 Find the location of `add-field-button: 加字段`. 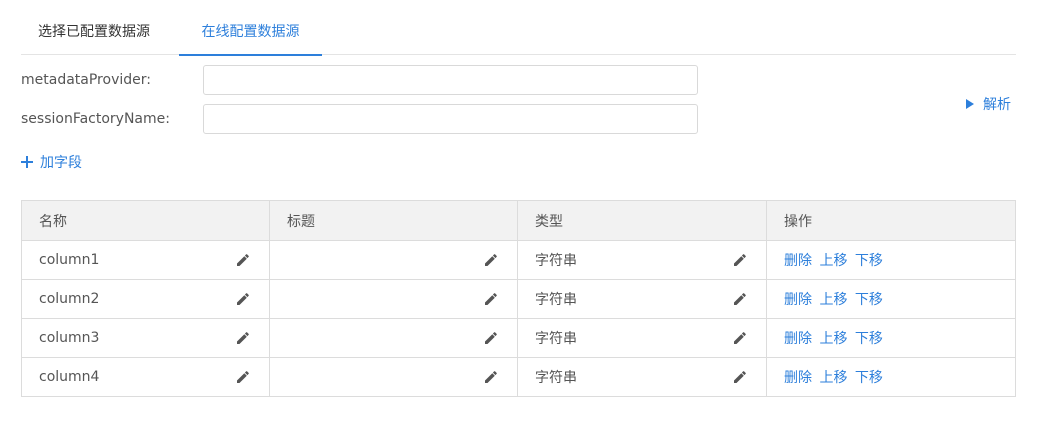

add-field-button: 加字段 is located at coordinates (51, 162).